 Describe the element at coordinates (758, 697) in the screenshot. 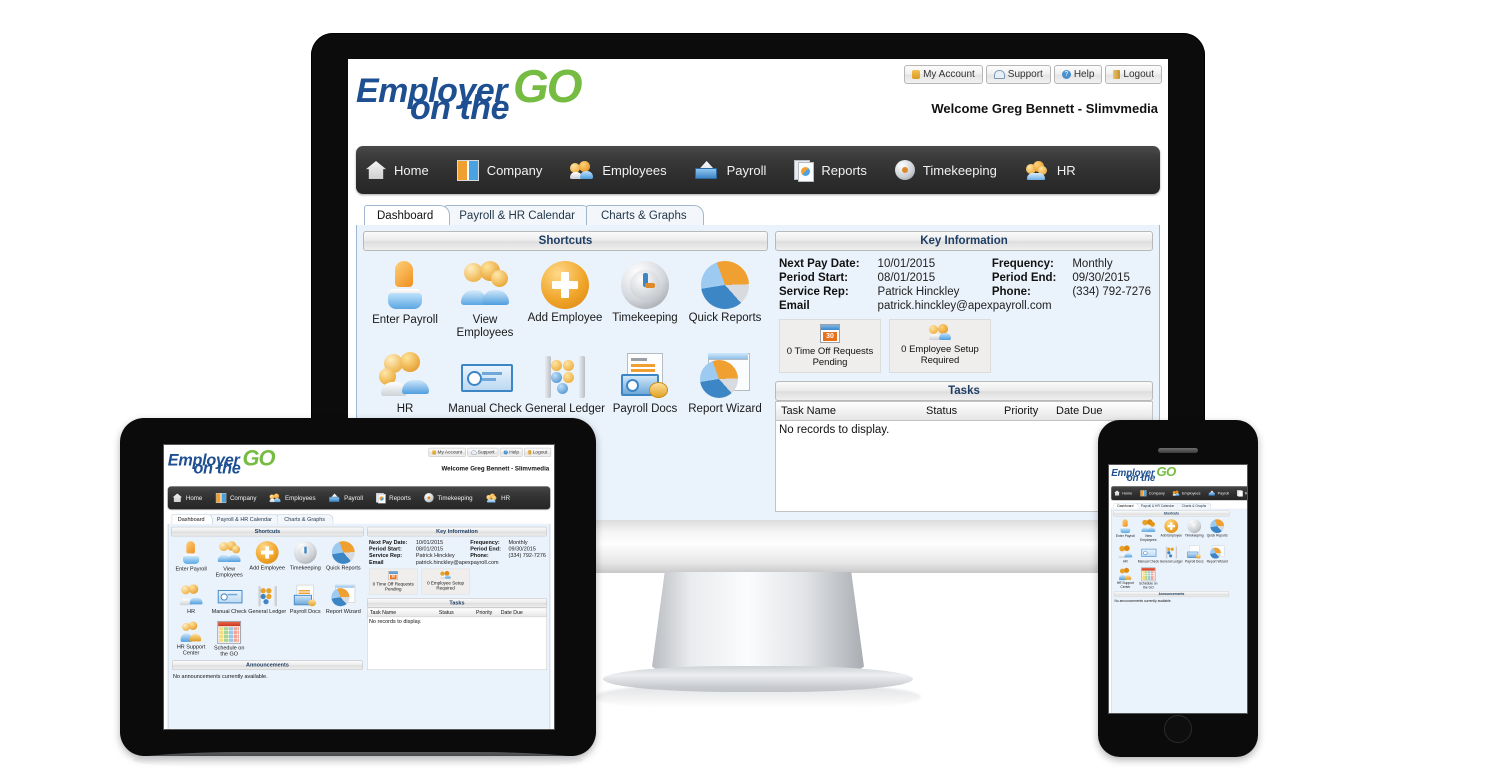

I see `monitor-reflection` at that location.